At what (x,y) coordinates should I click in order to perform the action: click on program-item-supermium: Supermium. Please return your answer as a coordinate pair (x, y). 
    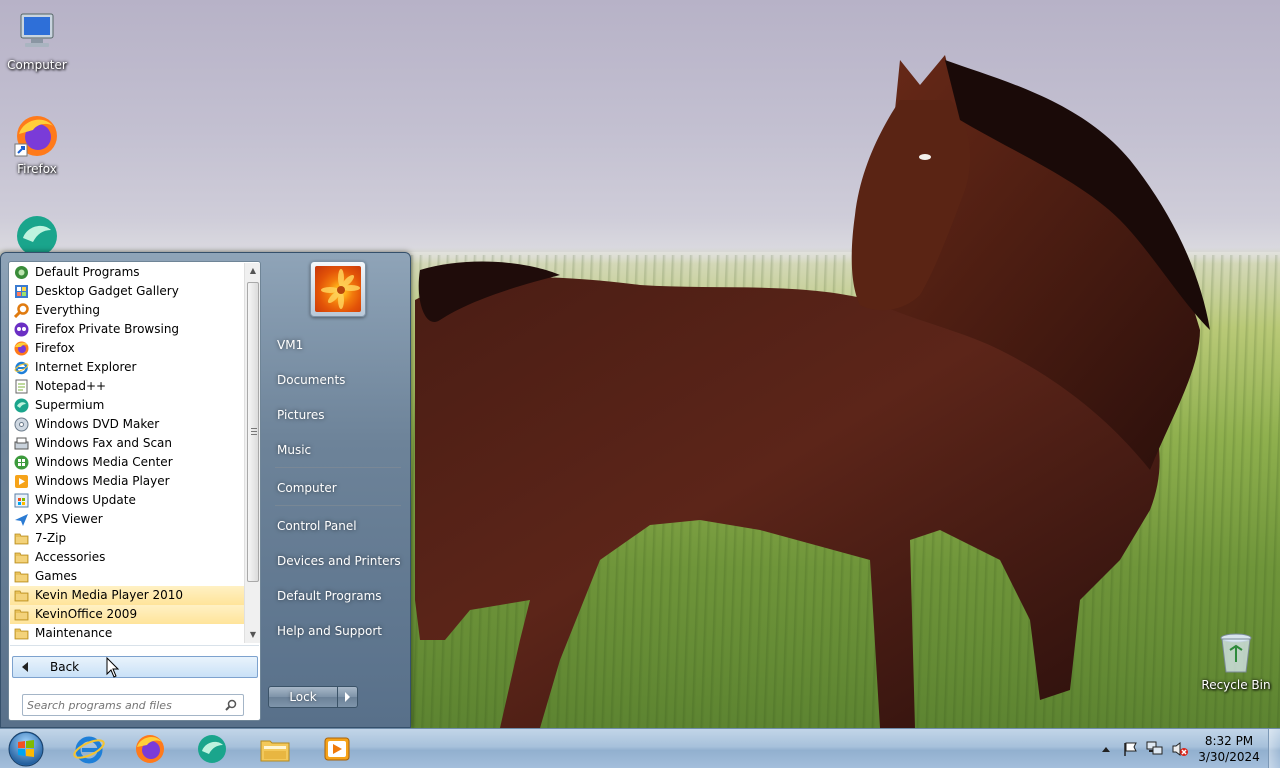
    Looking at the image, I should click on (127, 405).